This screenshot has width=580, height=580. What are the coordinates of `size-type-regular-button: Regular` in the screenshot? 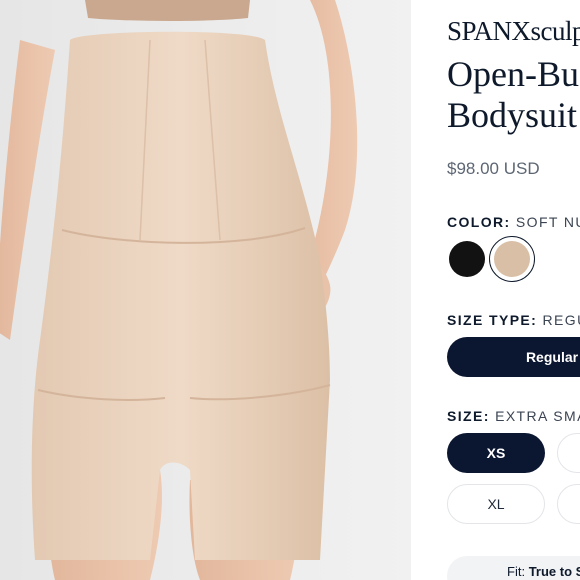 It's located at (513, 357).